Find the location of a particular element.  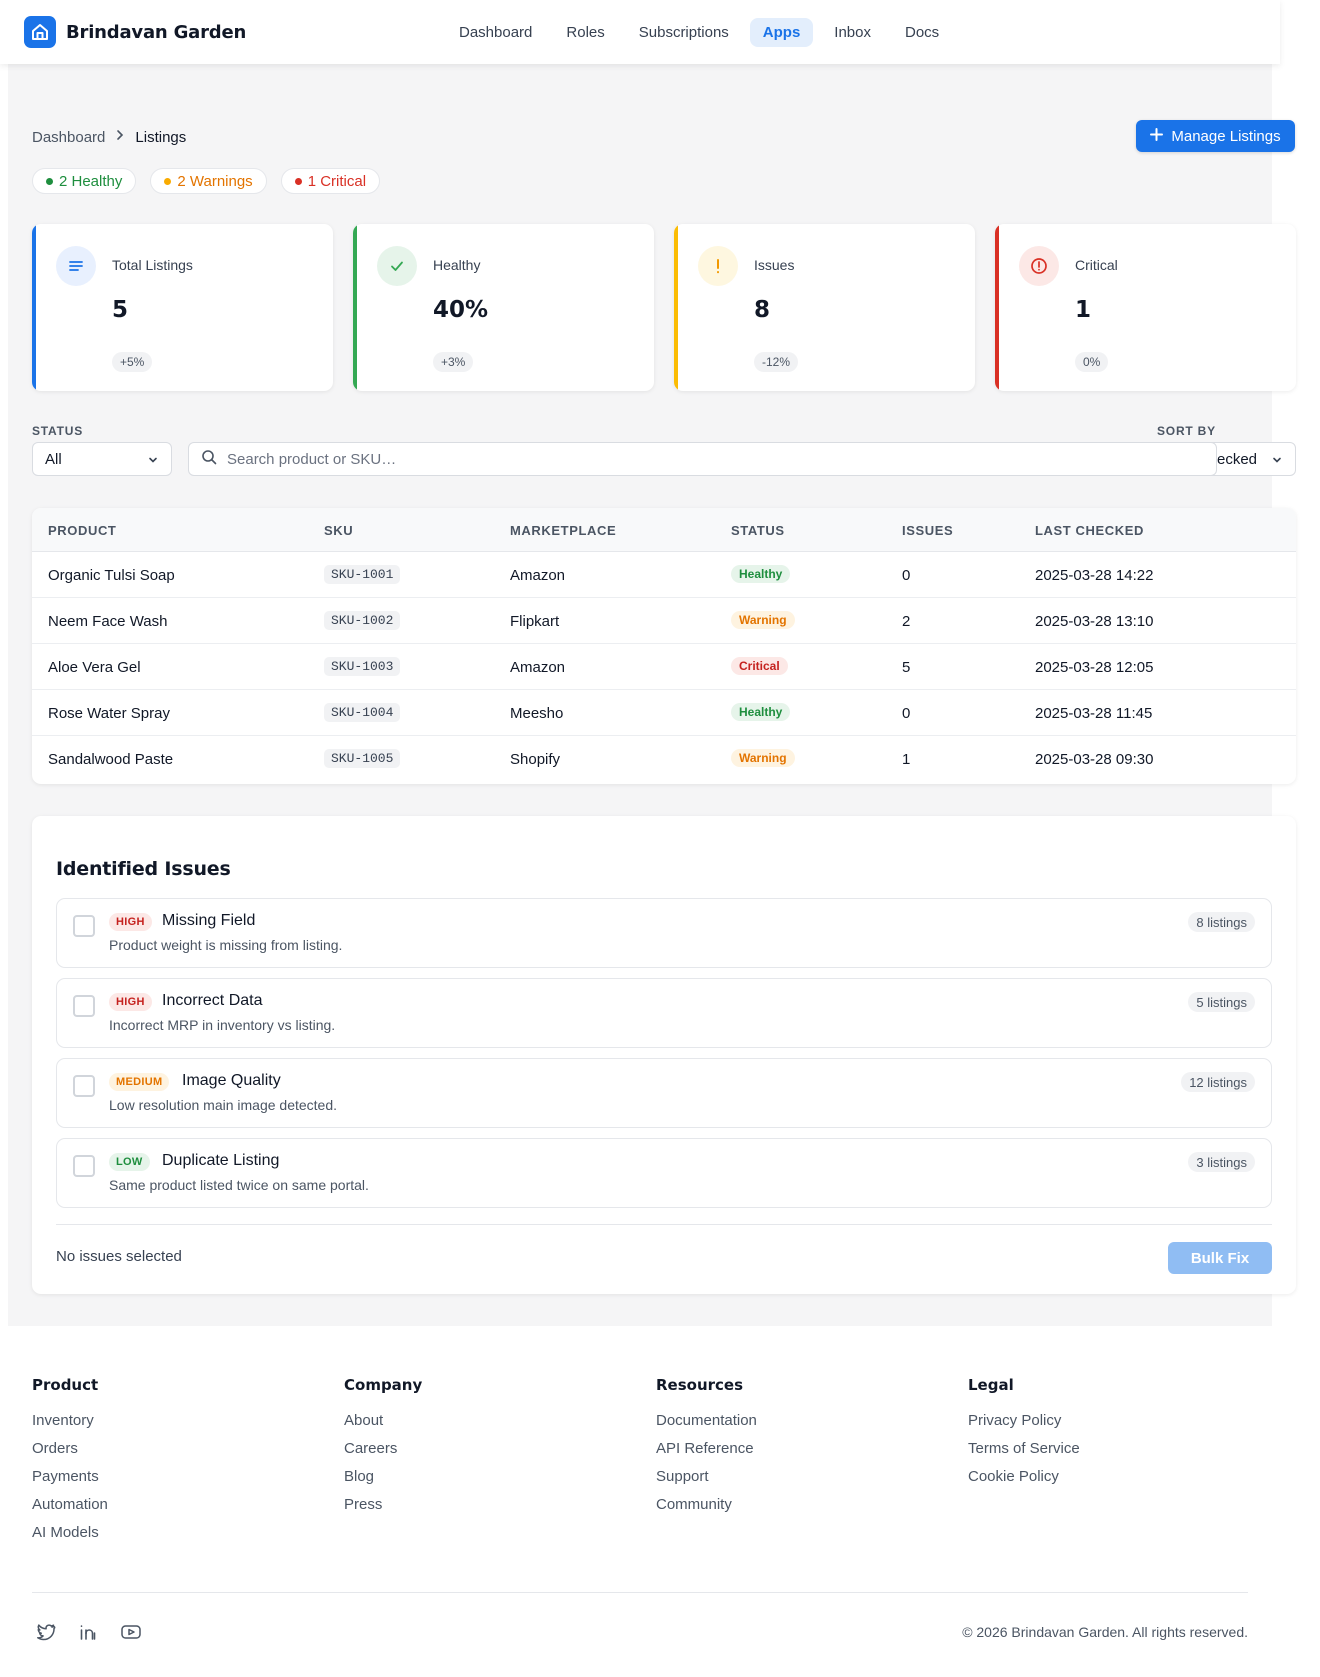

stat-change-badge: +5% is located at coordinates (132, 362).